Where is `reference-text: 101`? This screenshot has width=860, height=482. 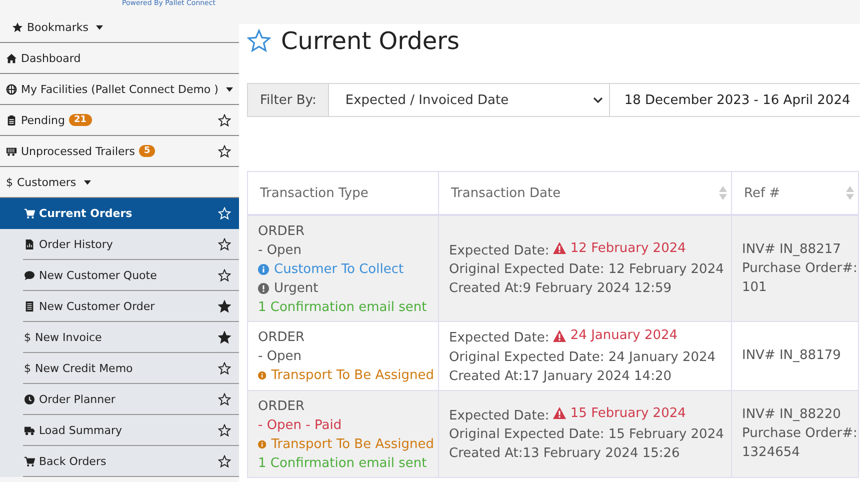 reference-text: 101 is located at coordinates (754, 288).